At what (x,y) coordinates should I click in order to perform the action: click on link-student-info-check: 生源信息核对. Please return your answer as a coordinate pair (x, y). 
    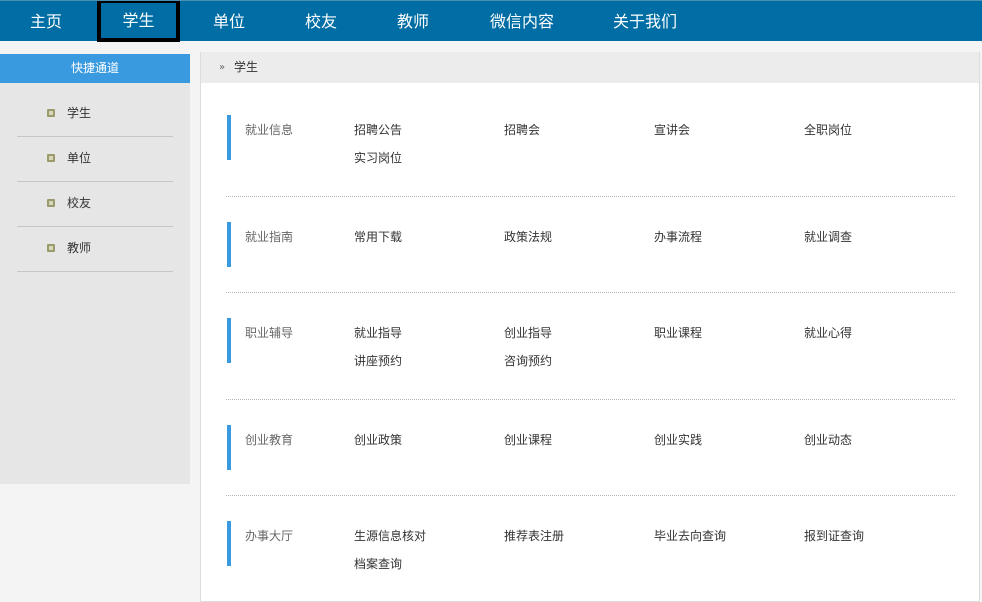
    Looking at the image, I should click on (390, 536).